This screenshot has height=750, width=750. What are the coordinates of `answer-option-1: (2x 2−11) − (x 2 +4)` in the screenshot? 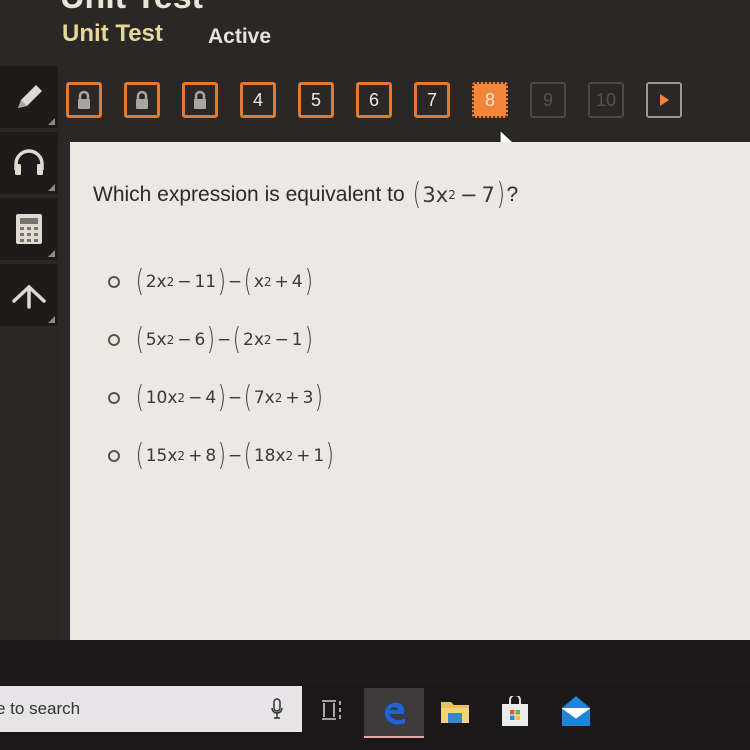 It's located at (222, 282).